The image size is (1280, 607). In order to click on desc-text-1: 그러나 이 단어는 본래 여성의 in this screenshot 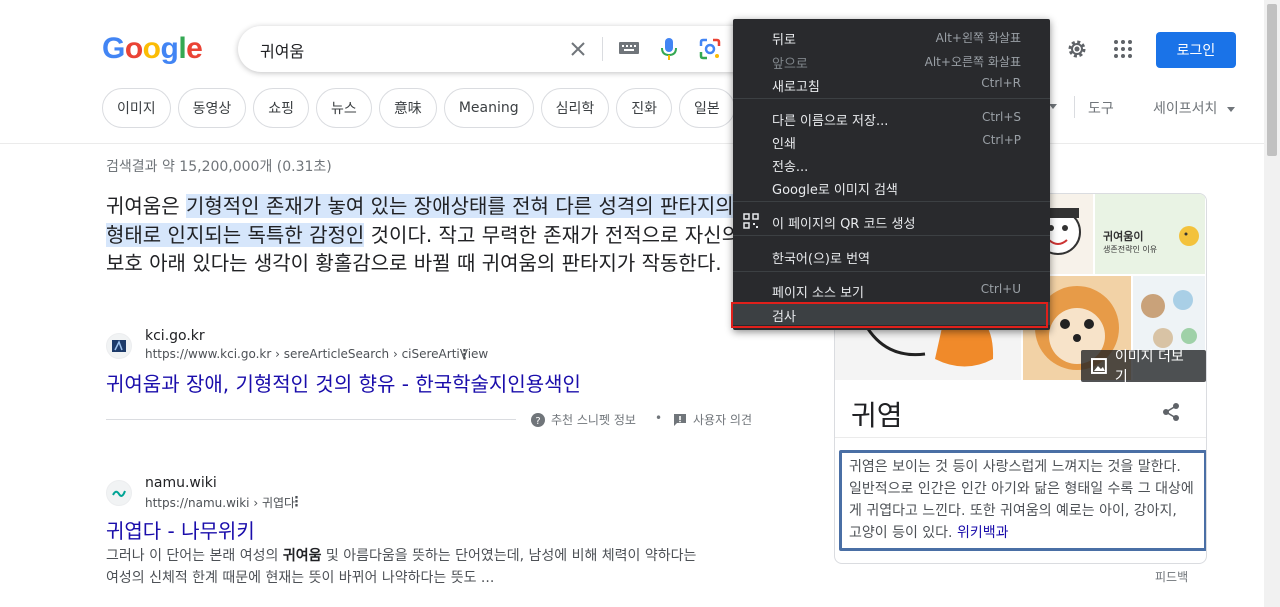, I will do `click(194, 556)`.